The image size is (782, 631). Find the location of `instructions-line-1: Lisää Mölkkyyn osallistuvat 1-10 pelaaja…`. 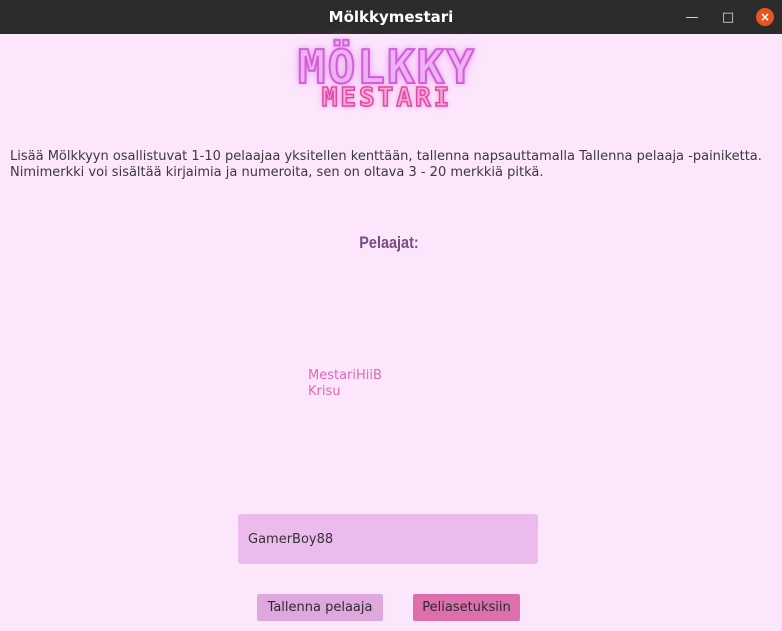

instructions-line-1: Lisää Mölkkyyn osallistuvat 1-10 pelaaja… is located at coordinates (386, 156).